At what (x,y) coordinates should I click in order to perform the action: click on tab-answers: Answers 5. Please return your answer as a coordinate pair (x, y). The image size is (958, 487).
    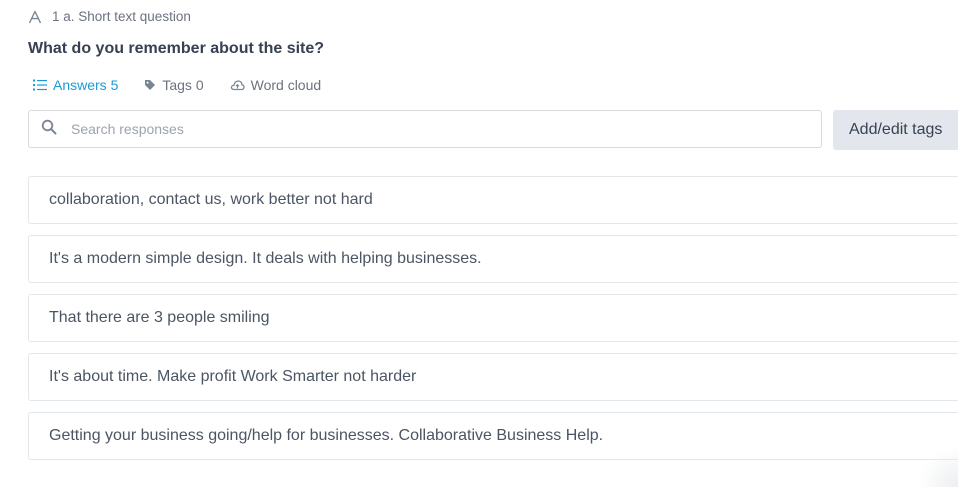
    Looking at the image, I should click on (75, 85).